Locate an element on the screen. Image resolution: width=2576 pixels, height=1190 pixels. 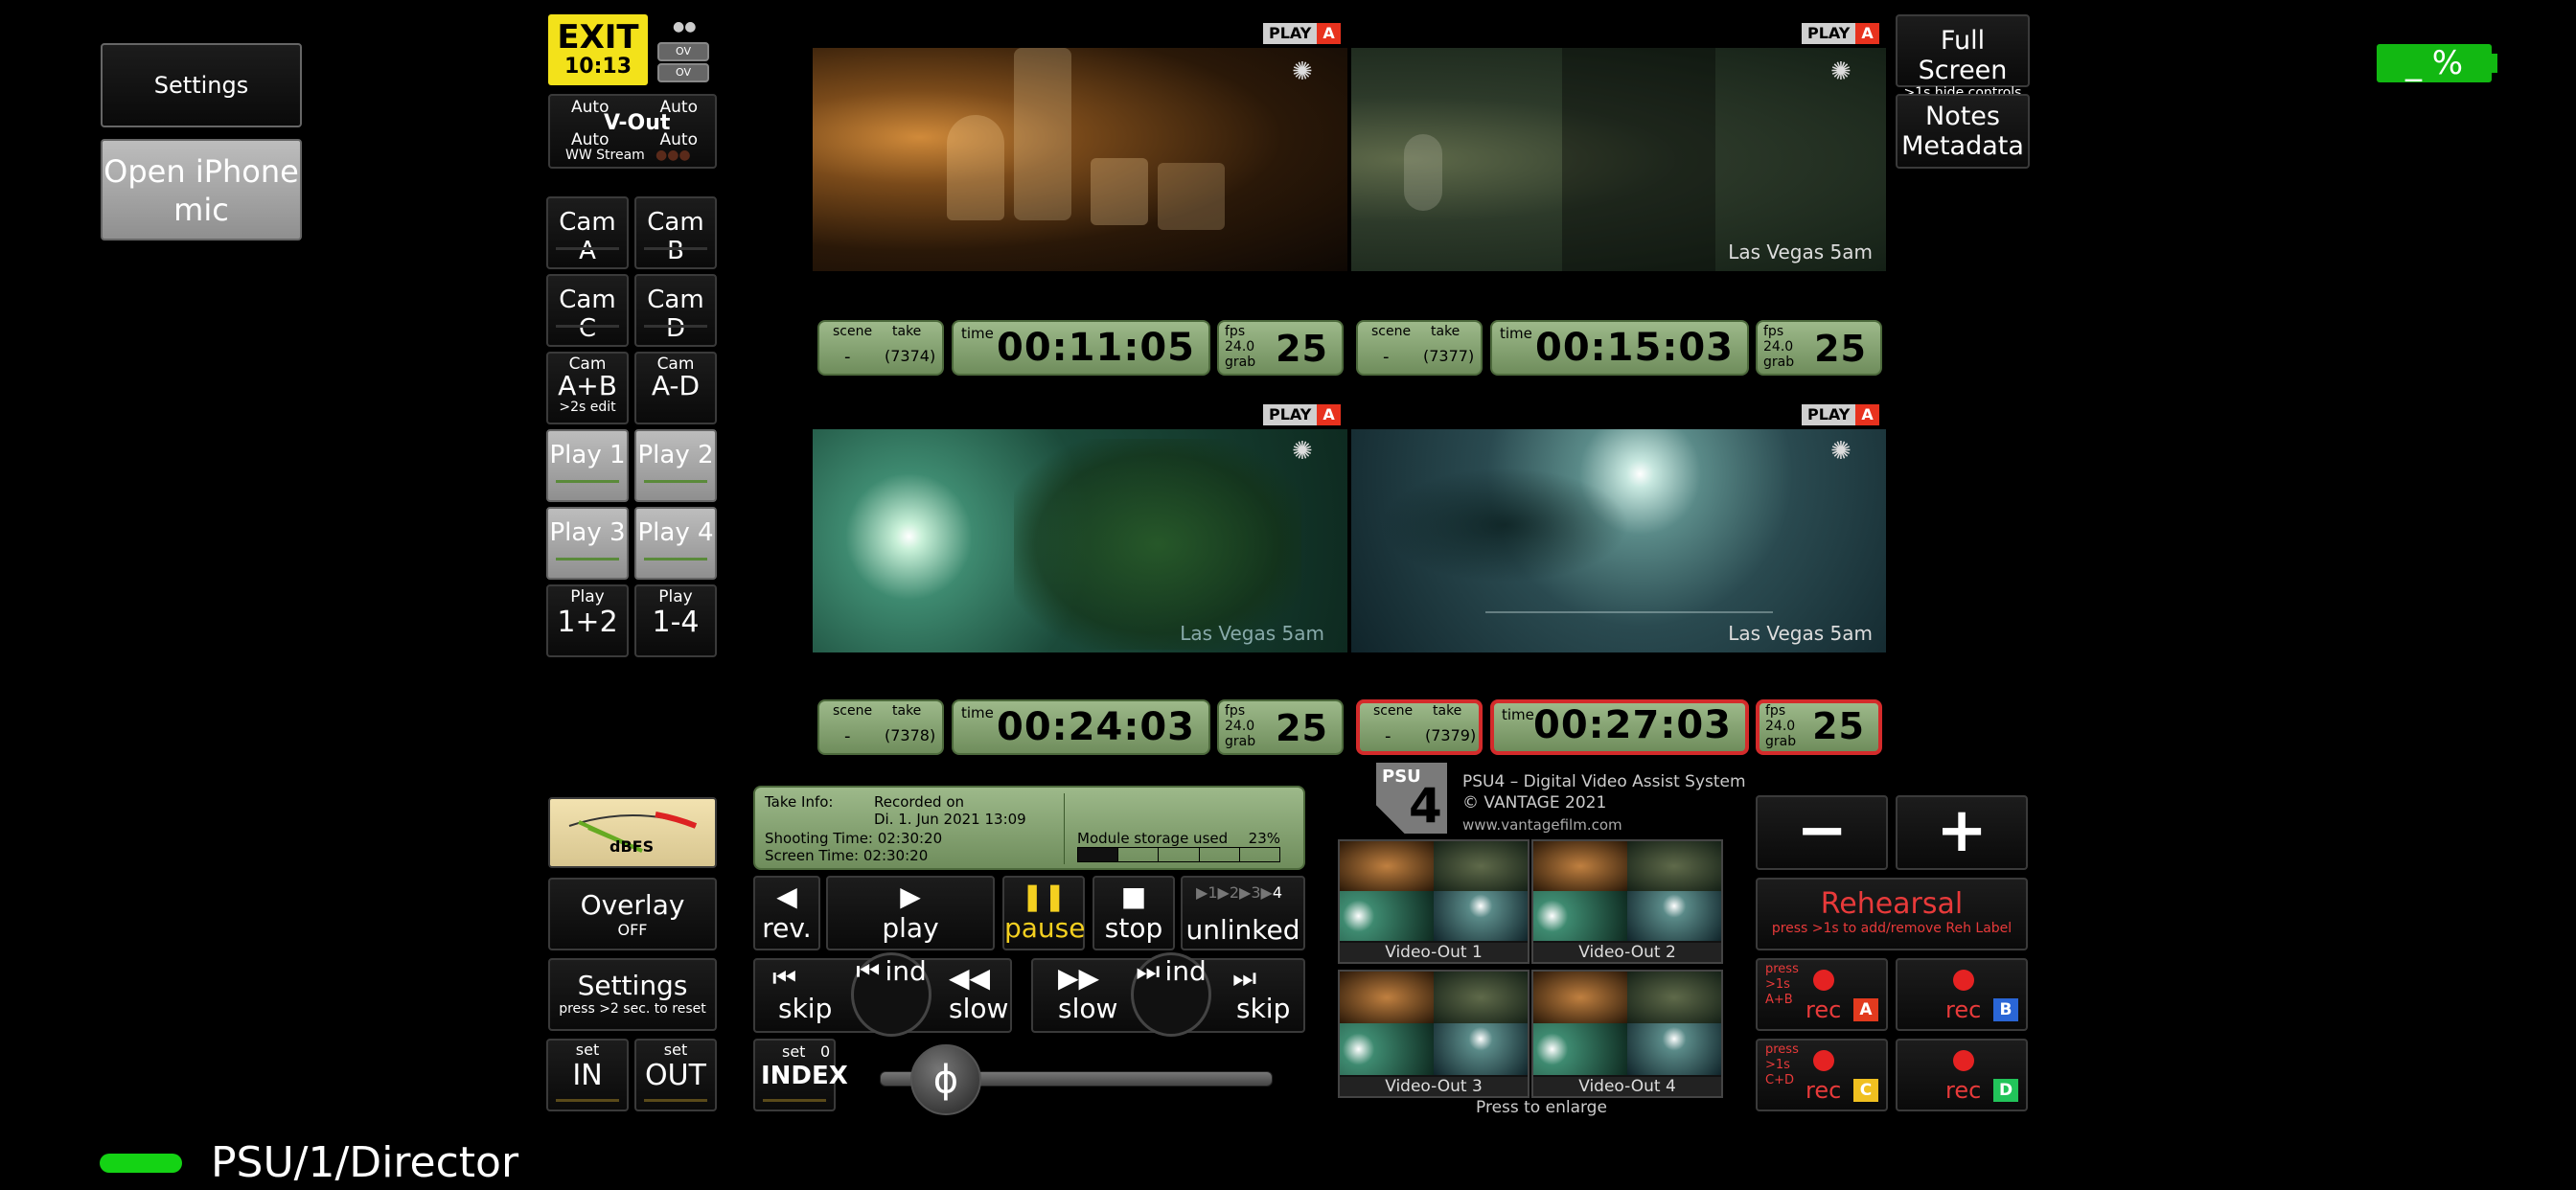
play-3-button: Play 3 is located at coordinates (587, 543).